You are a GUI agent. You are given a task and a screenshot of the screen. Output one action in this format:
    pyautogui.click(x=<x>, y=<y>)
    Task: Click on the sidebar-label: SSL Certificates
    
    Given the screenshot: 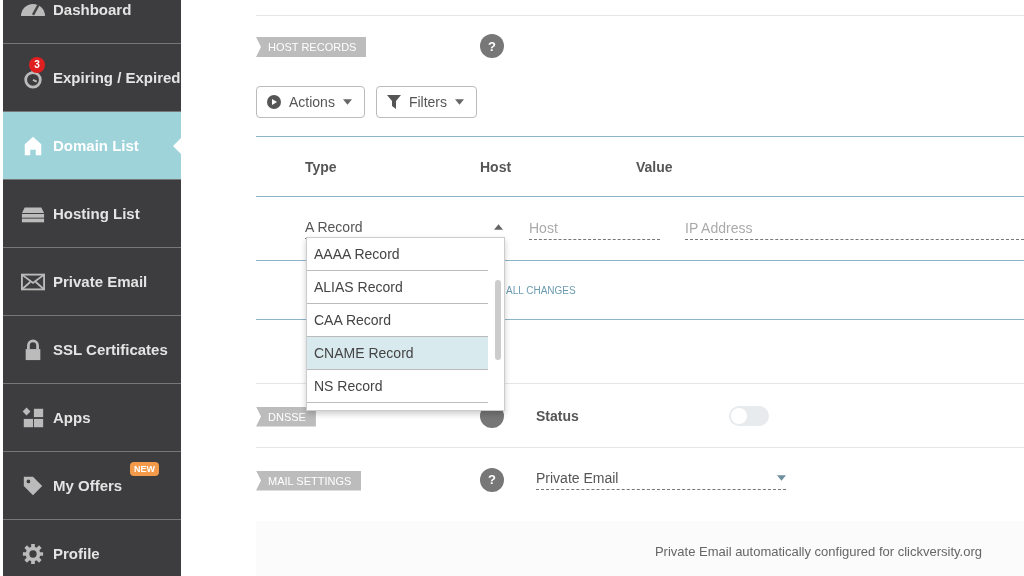 What is the action you would take?
    pyautogui.click(x=110, y=349)
    